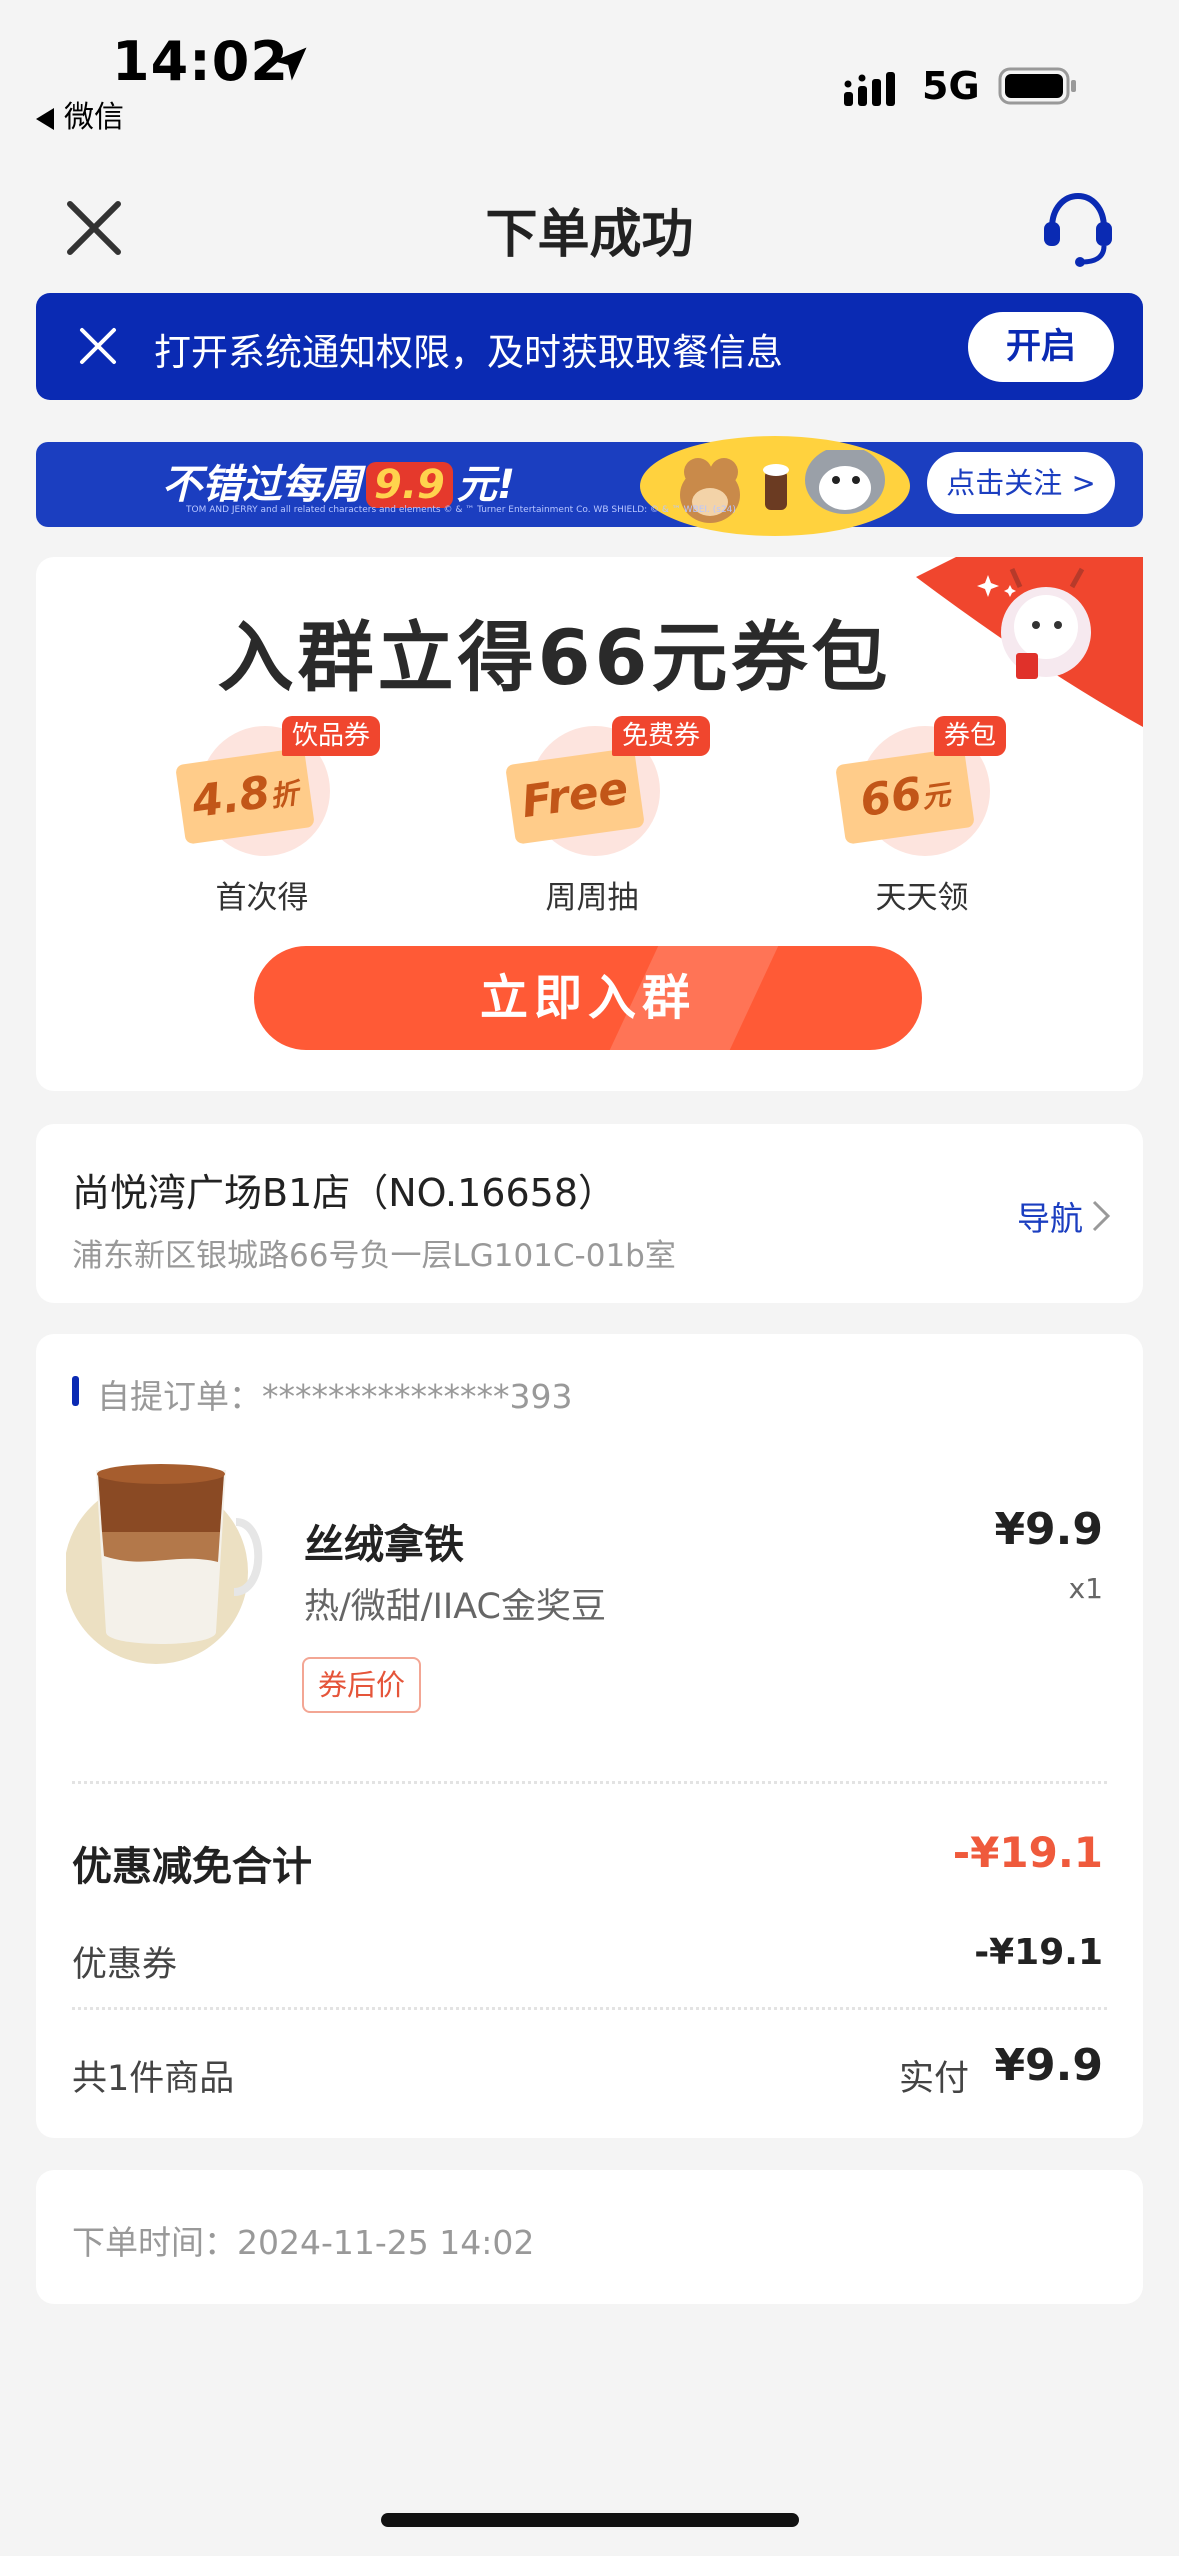 The height and width of the screenshot is (2556, 1179). What do you see at coordinates (1038, 1952) in the screenshot?
I see `coupon-value: -¥19.1` at bounding box center [1038, 1952].